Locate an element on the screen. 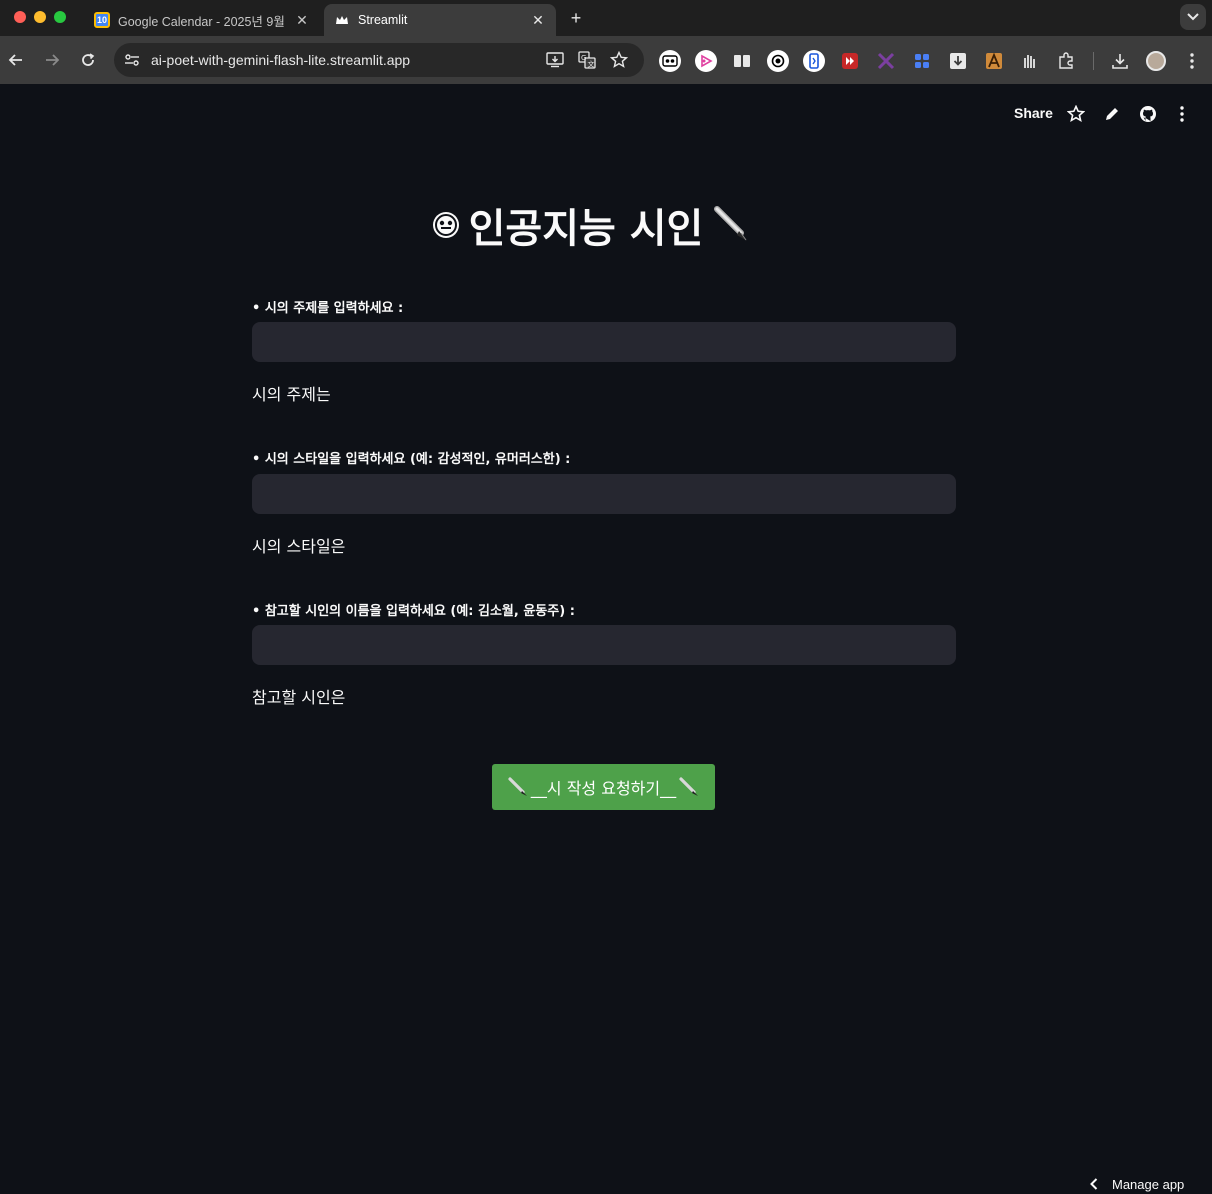 Image resolution: width=1212 pixels, height=1194 pixels. poet-label: • 참고할 시인의 이름을 입력하세요 (예: 김소월, 윤동주) : is located at coordinates (413, 611).